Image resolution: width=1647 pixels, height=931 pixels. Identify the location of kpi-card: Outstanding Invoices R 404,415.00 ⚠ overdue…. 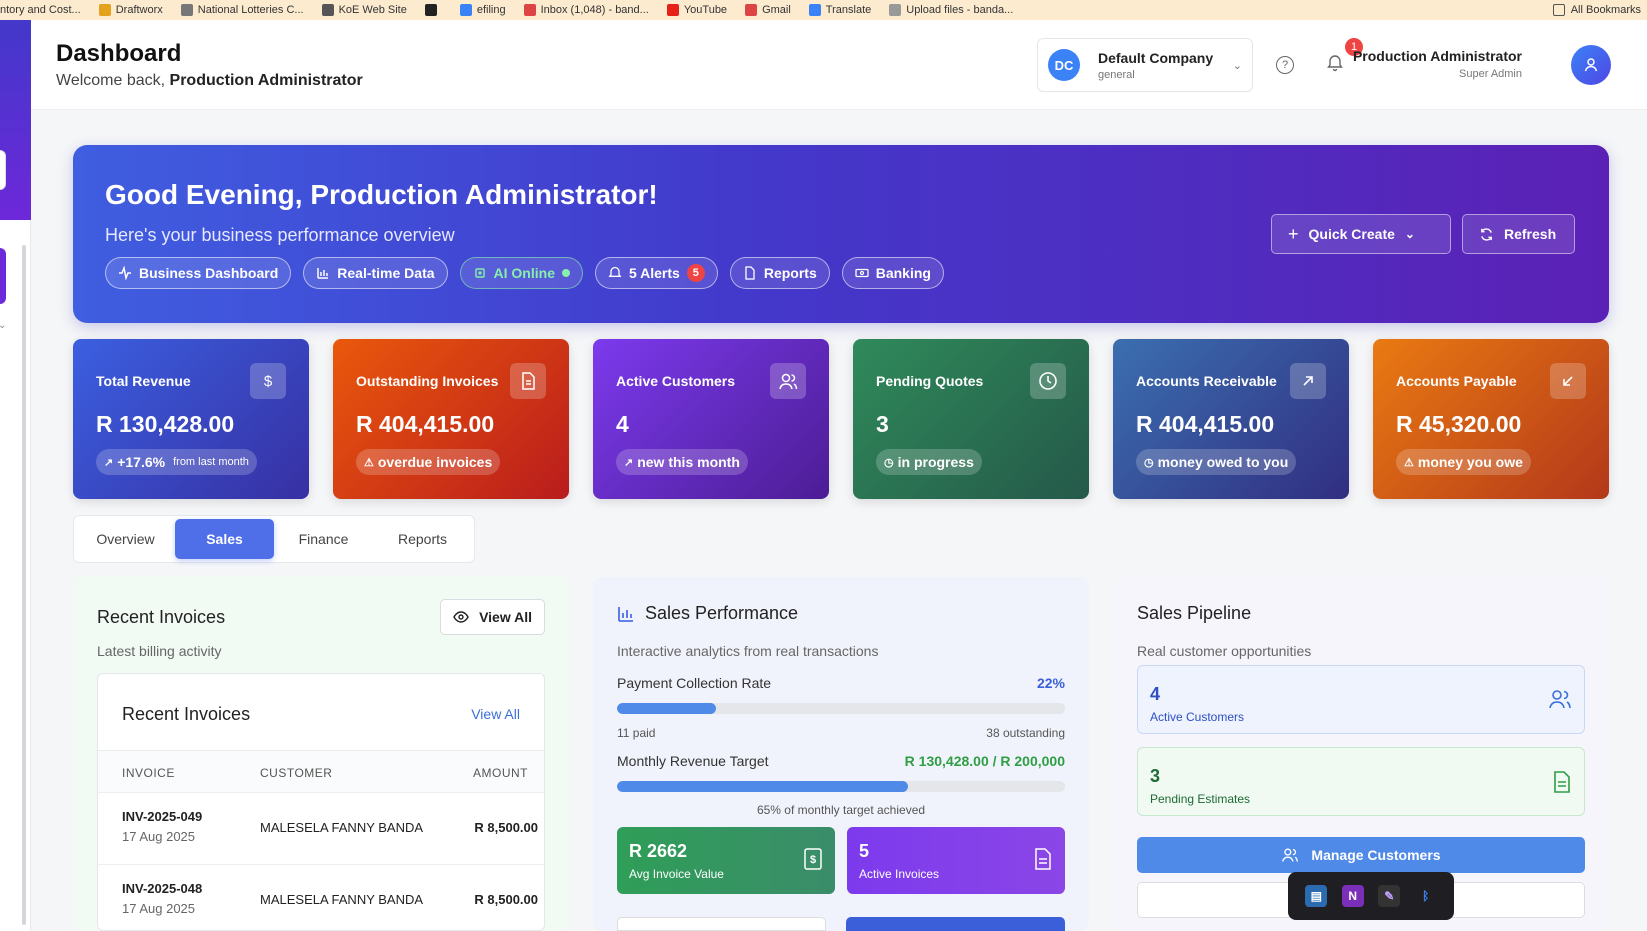
(451, 419).